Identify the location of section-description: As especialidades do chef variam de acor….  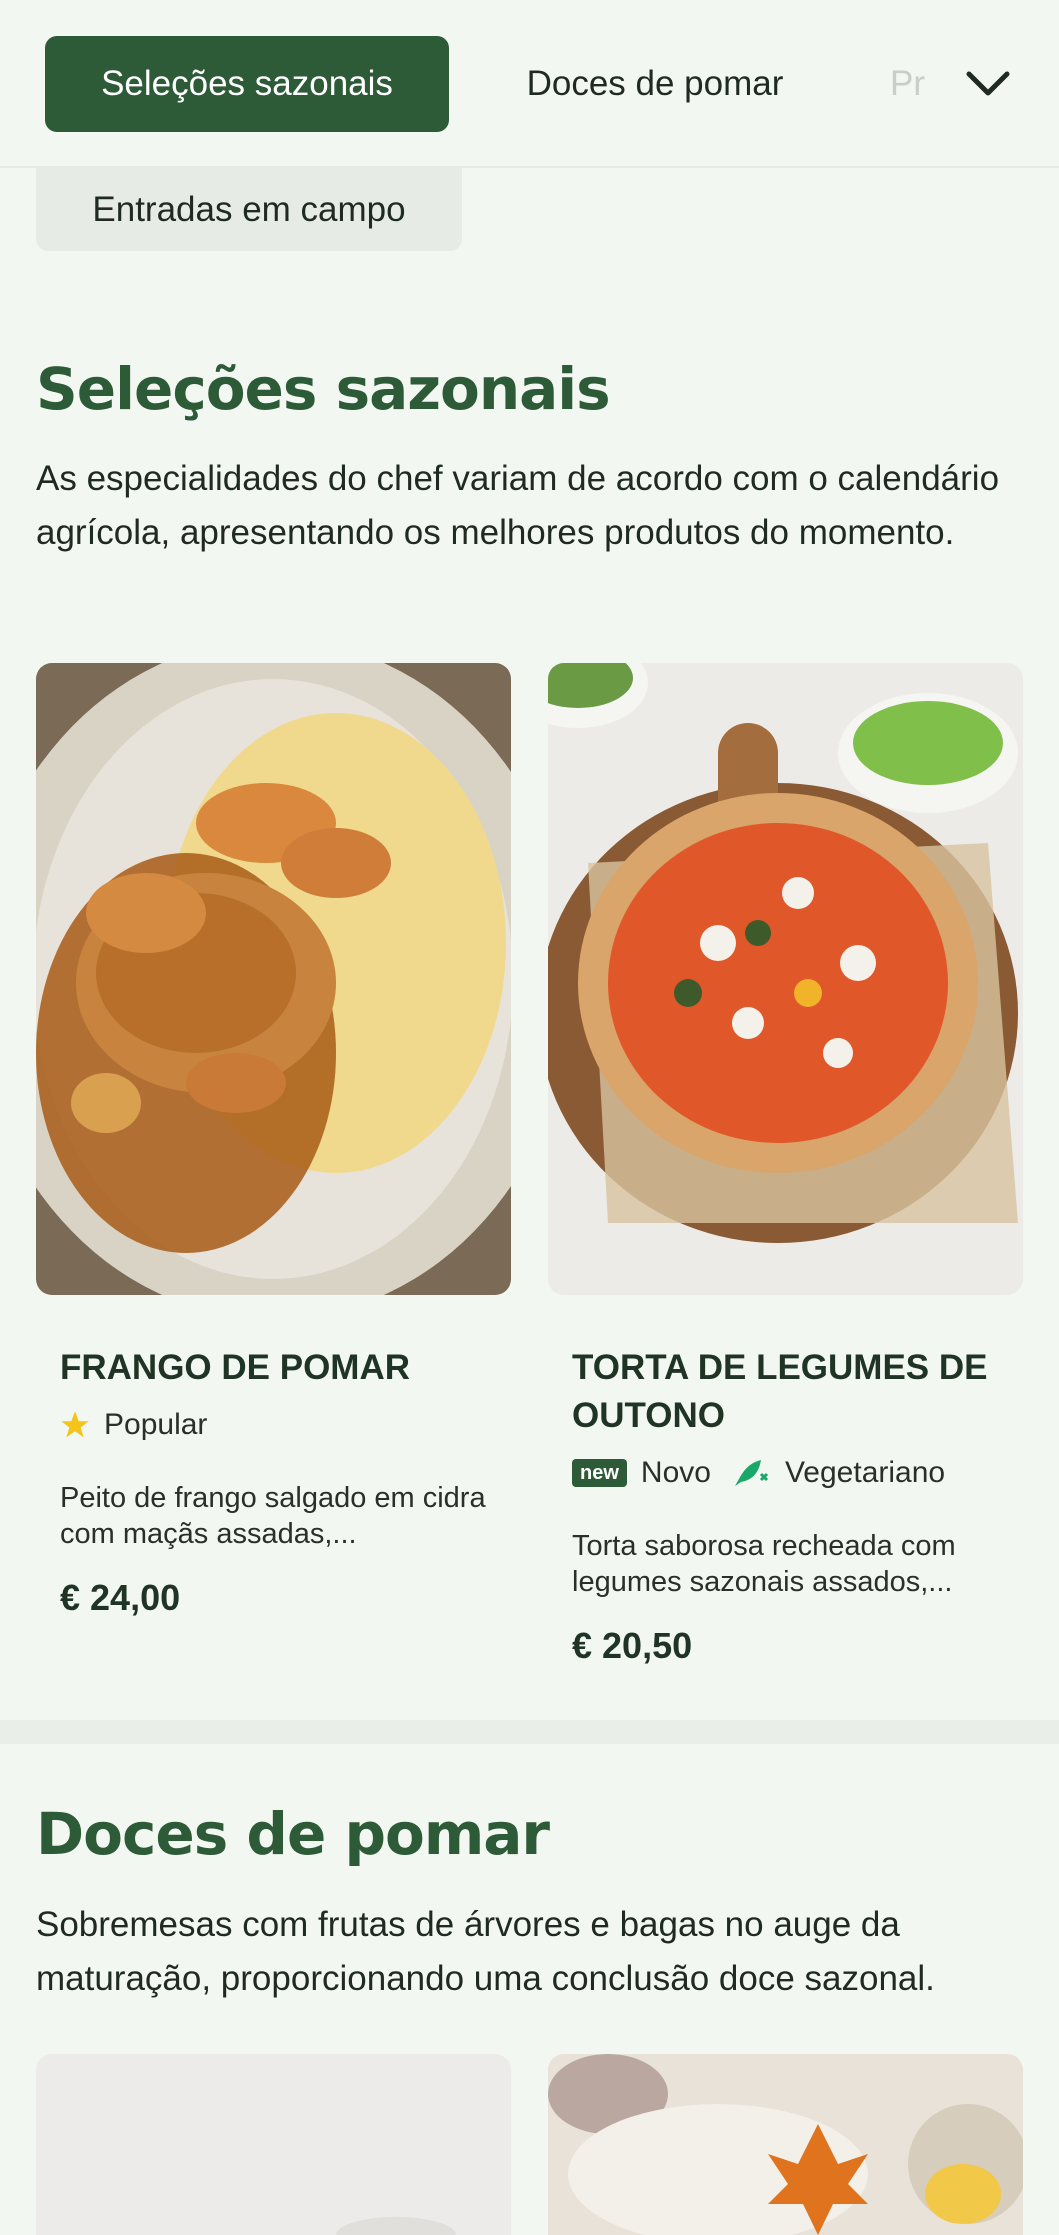
(518, 505).